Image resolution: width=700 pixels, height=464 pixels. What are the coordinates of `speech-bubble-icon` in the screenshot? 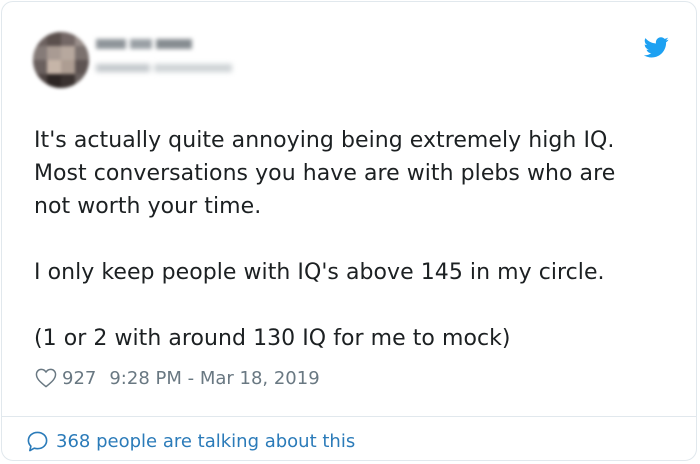 It's located at (41, 441).